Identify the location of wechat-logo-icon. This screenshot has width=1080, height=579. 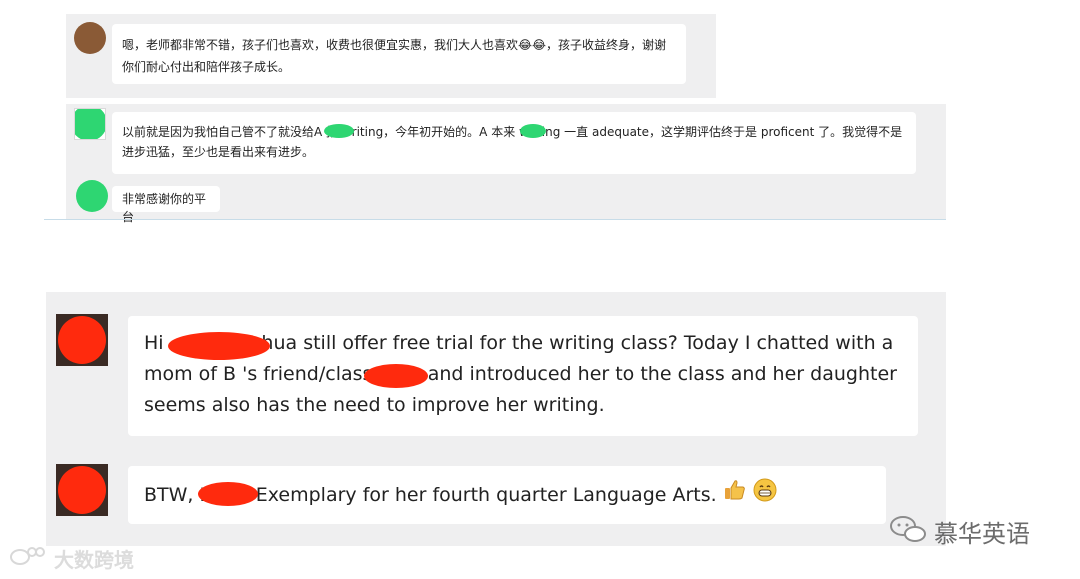
(908, 531).